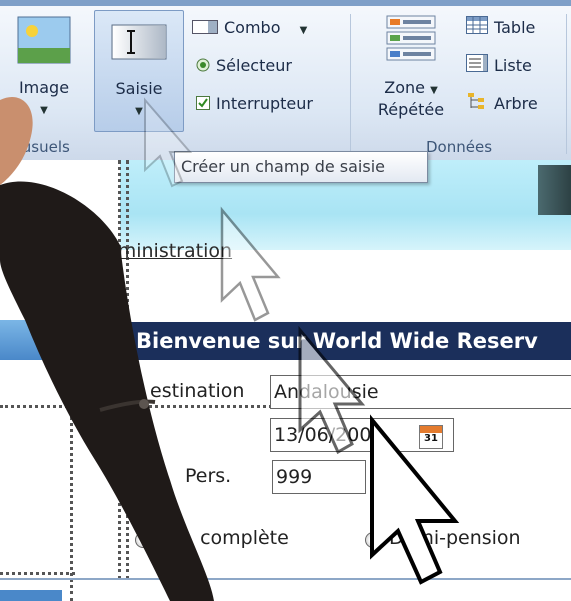  Describe the element at coordinates (16, 140) in the screenshot. I see `boot-leg-skin` at that location.